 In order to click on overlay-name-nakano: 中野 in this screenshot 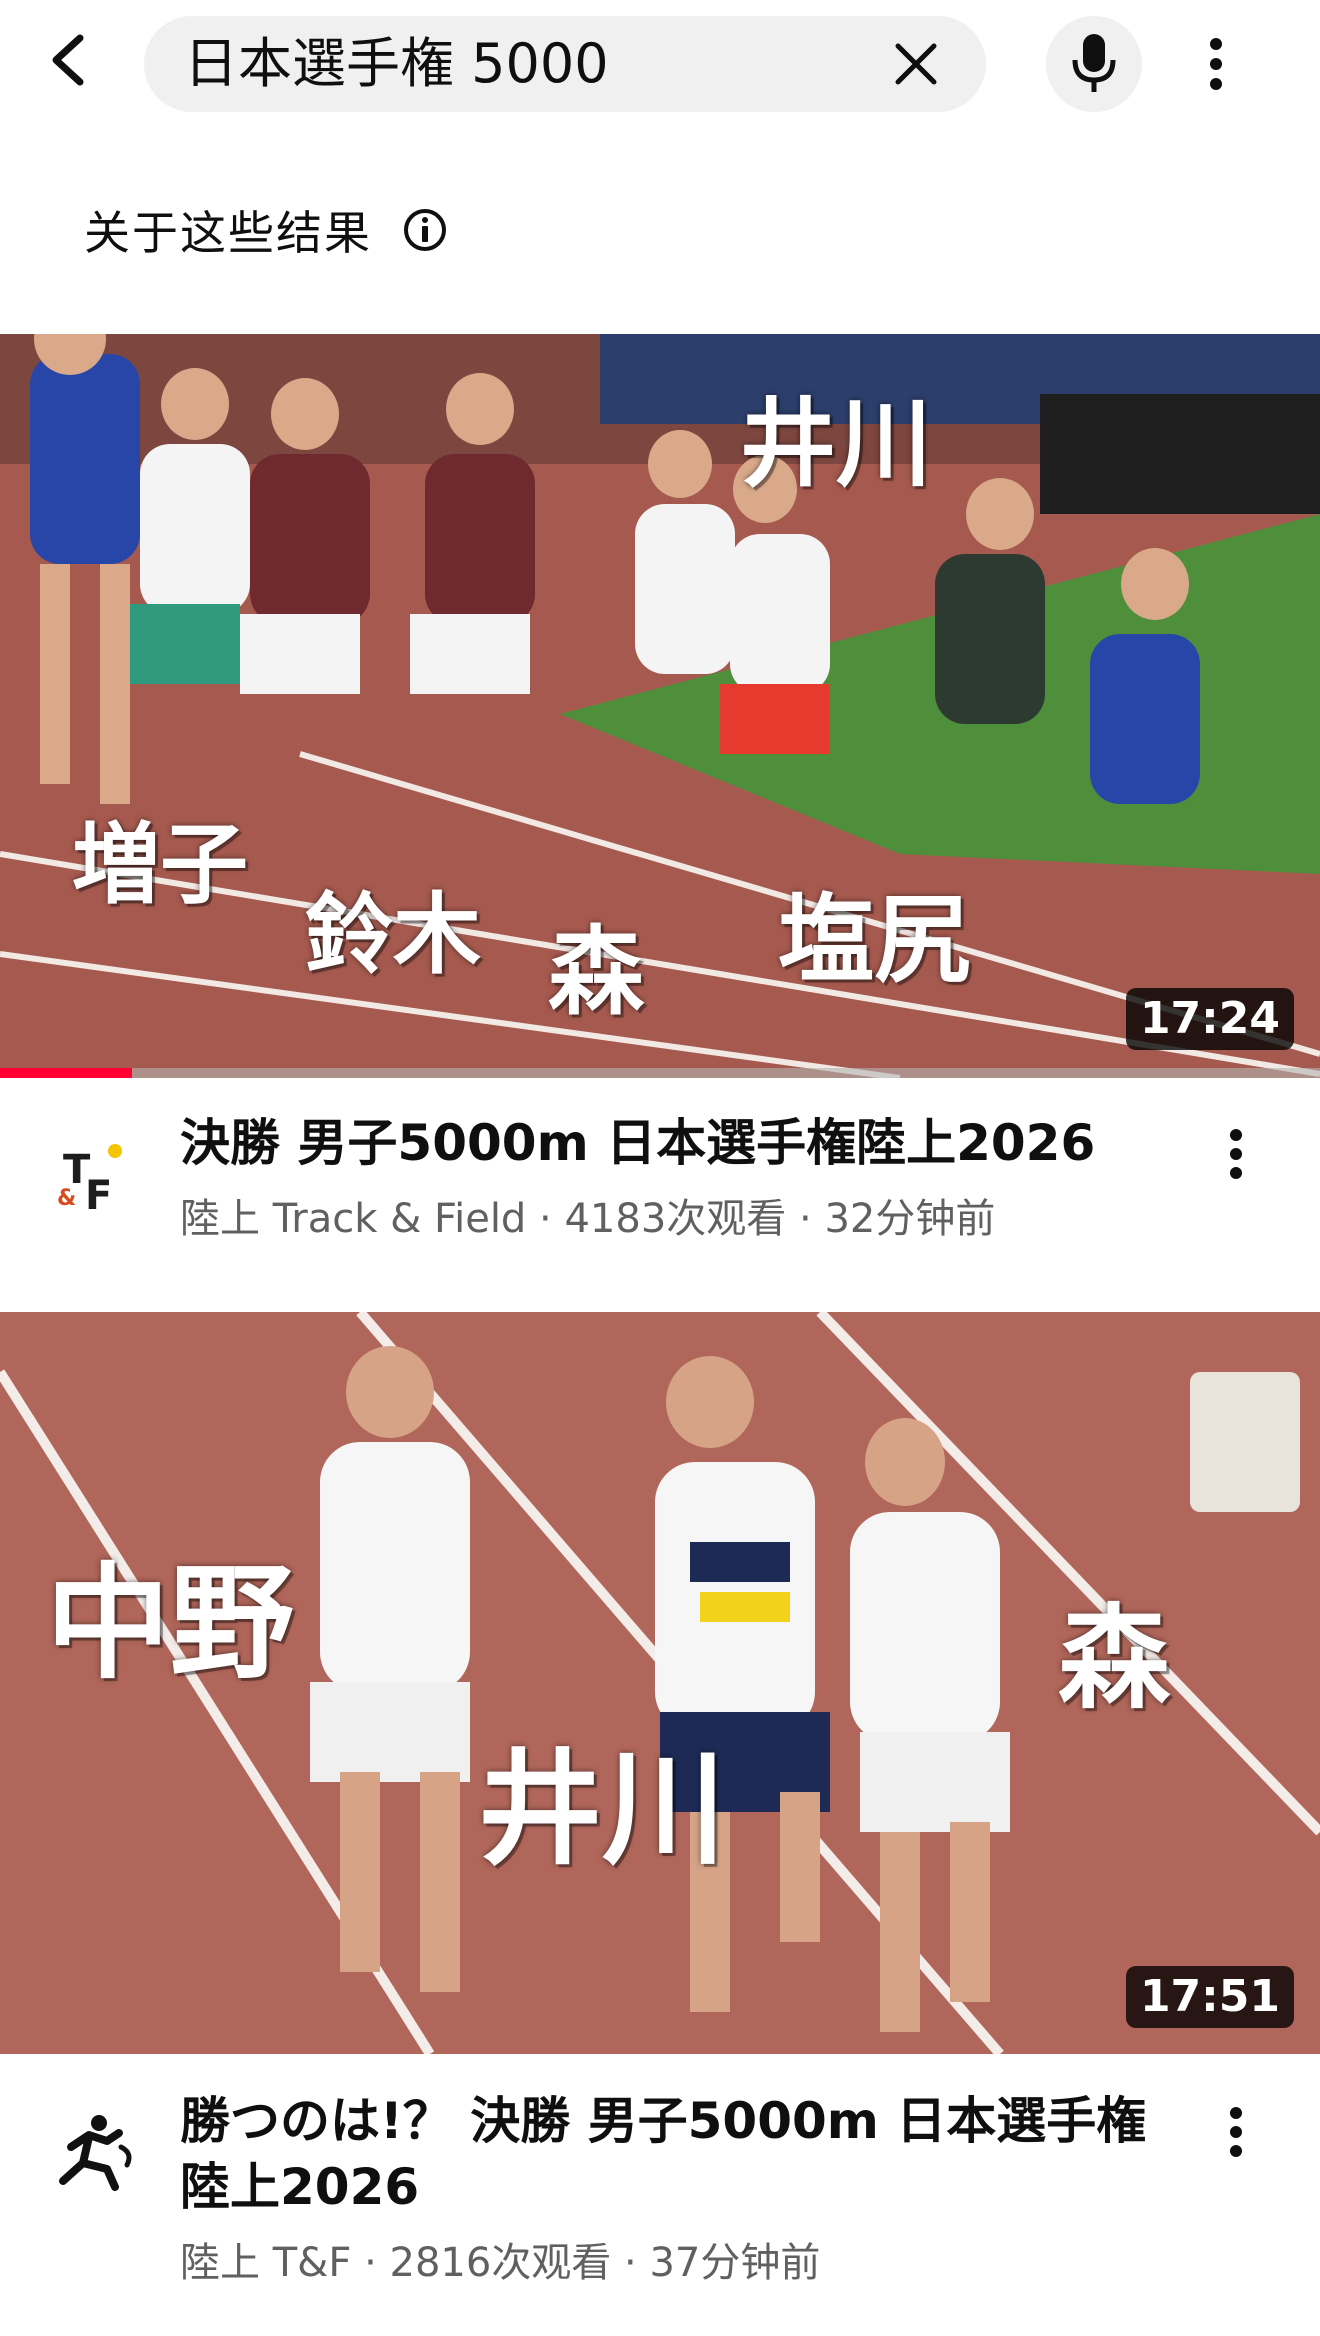, I will do `click(170, 1624)`.